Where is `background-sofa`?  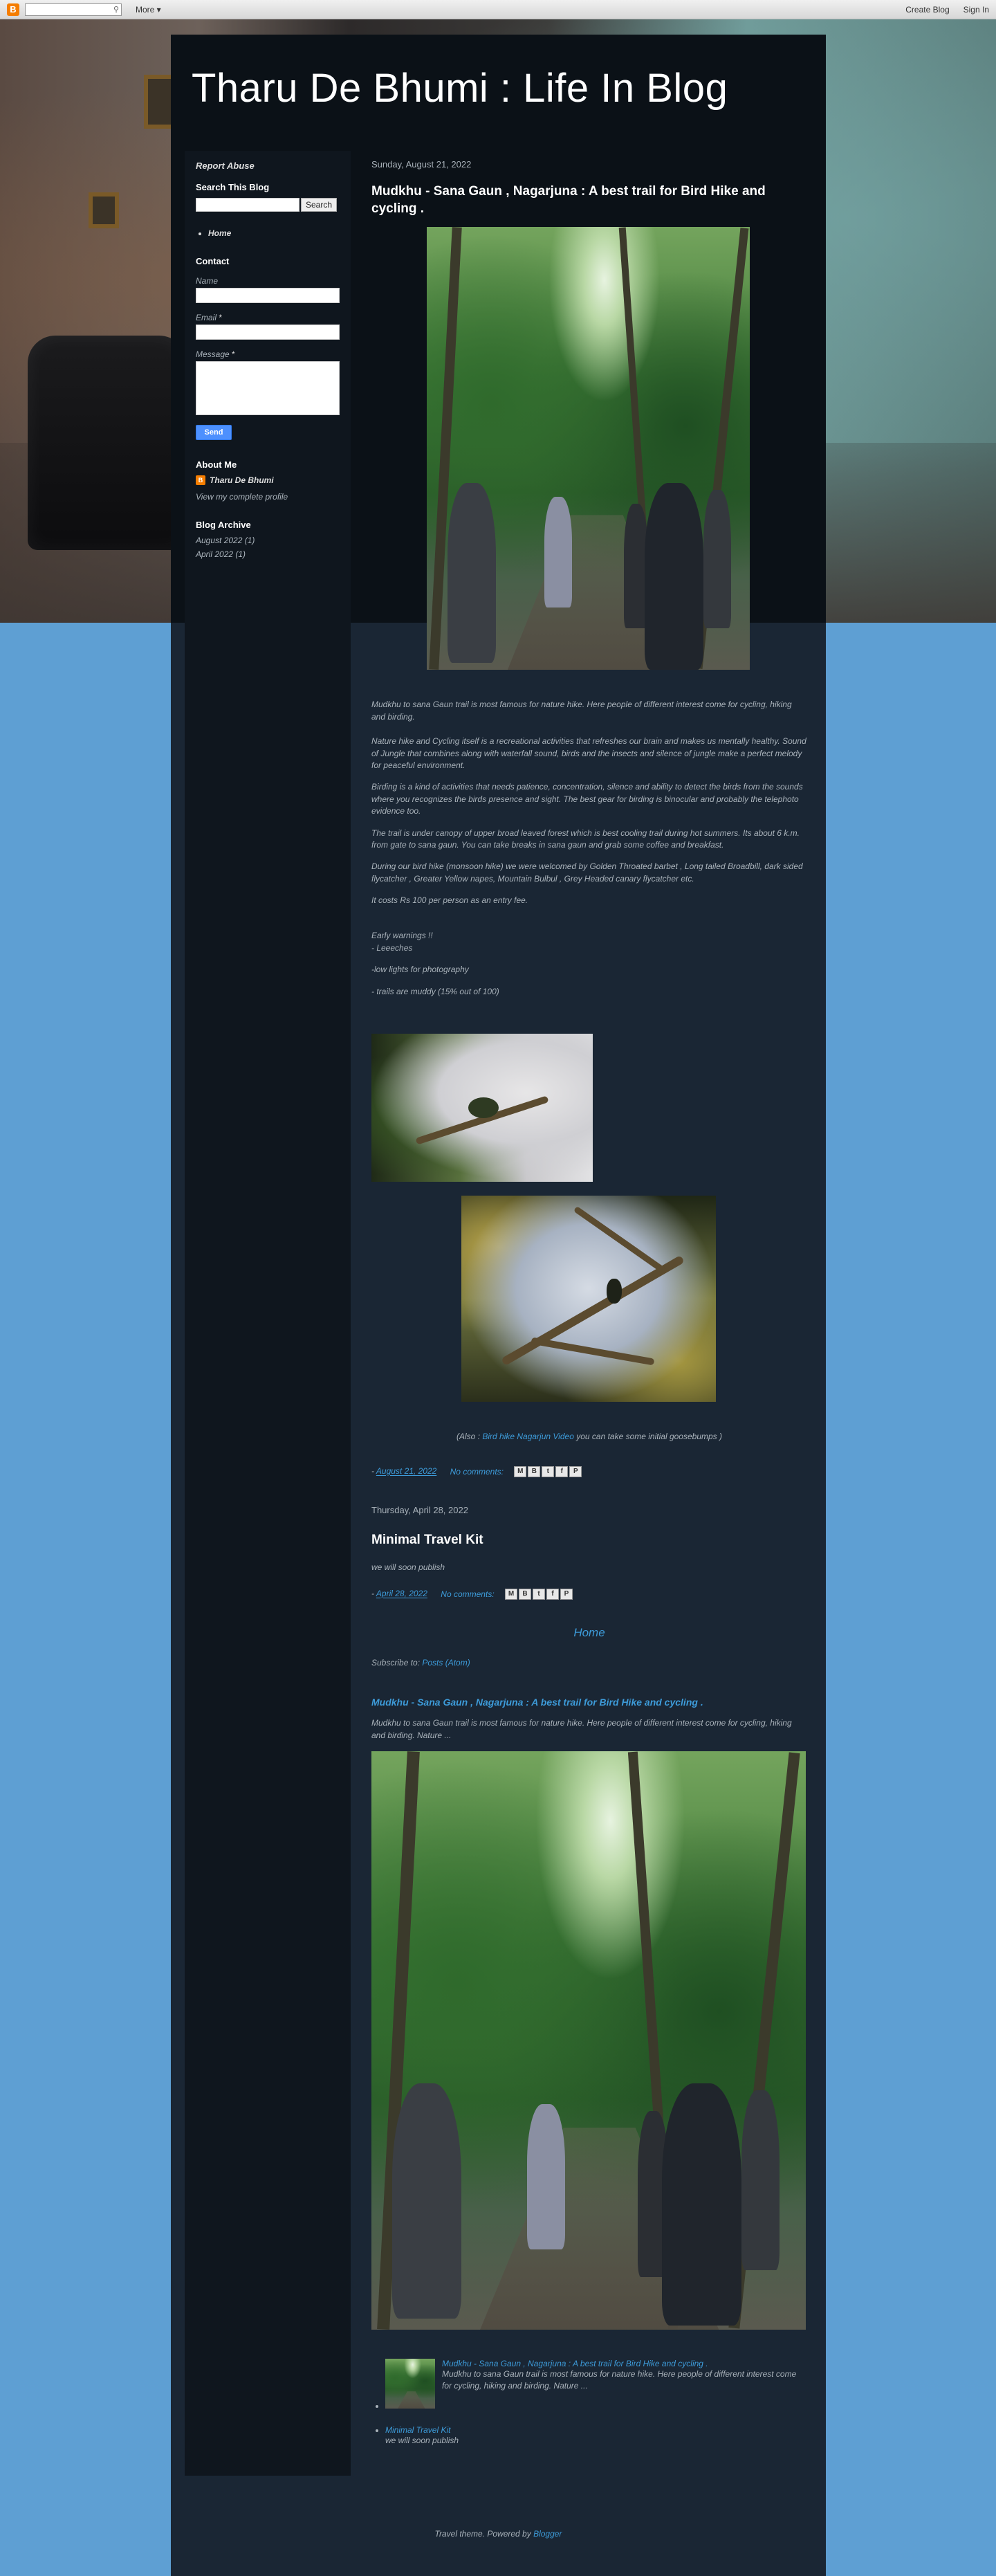
background-sofa is located at coordinates (107, 443).